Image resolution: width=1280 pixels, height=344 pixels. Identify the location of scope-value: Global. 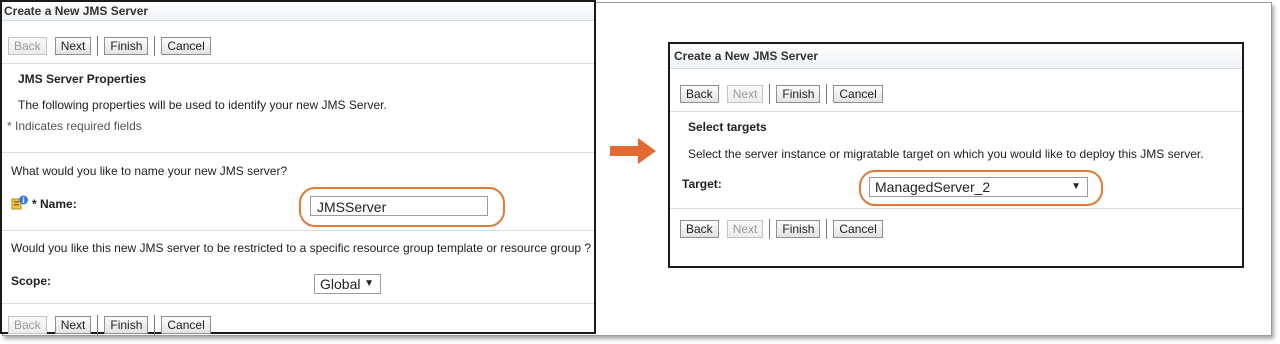
(340, 284).